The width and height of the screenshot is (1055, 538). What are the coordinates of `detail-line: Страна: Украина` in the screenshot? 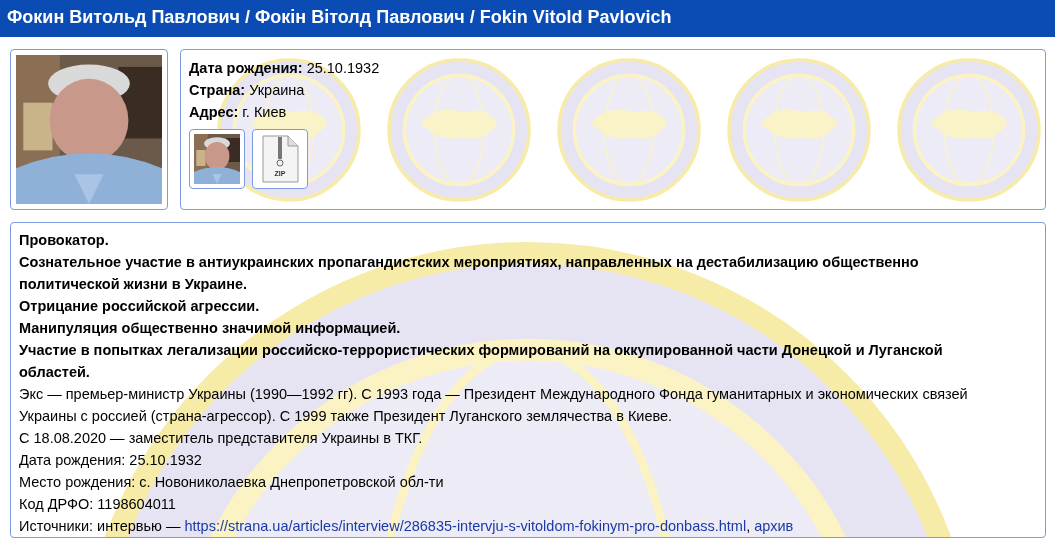 It's located at (247, 90).